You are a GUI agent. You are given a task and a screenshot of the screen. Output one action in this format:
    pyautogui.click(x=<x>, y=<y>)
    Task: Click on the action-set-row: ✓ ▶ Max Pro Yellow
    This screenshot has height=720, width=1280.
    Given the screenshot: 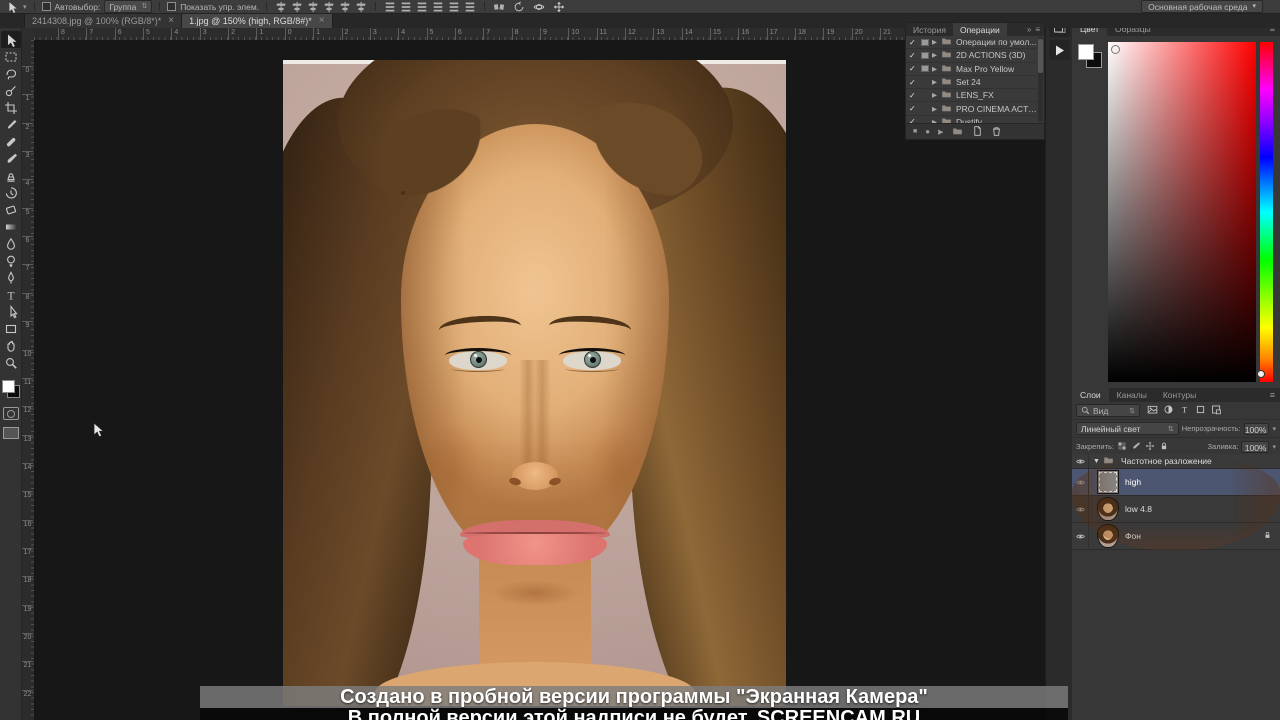 What is the action you would take?
    pyautogui.click(x=971, y=69)
    